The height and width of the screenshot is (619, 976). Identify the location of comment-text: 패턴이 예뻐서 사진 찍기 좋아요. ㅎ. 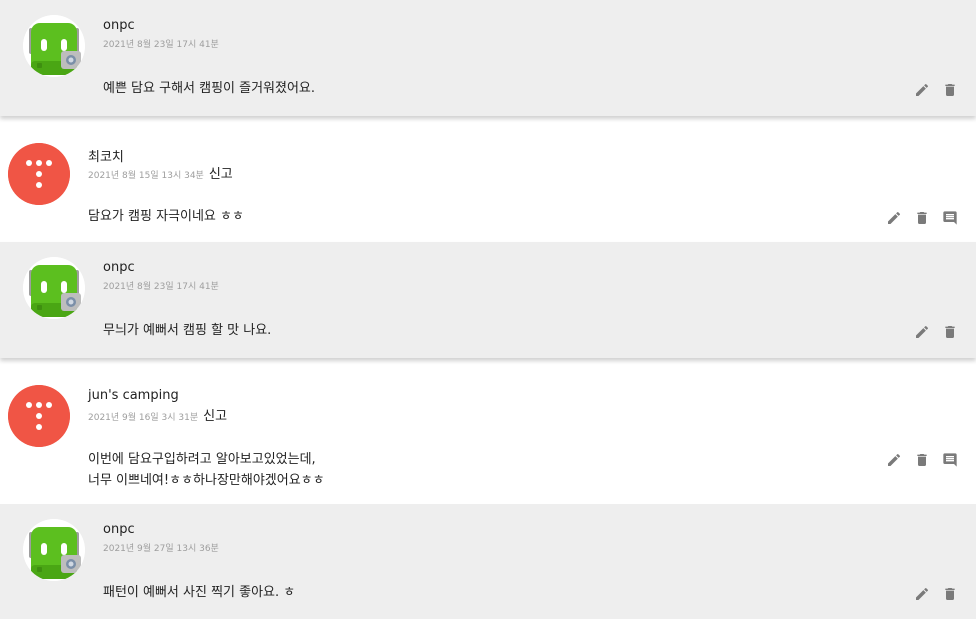
(199, 592).